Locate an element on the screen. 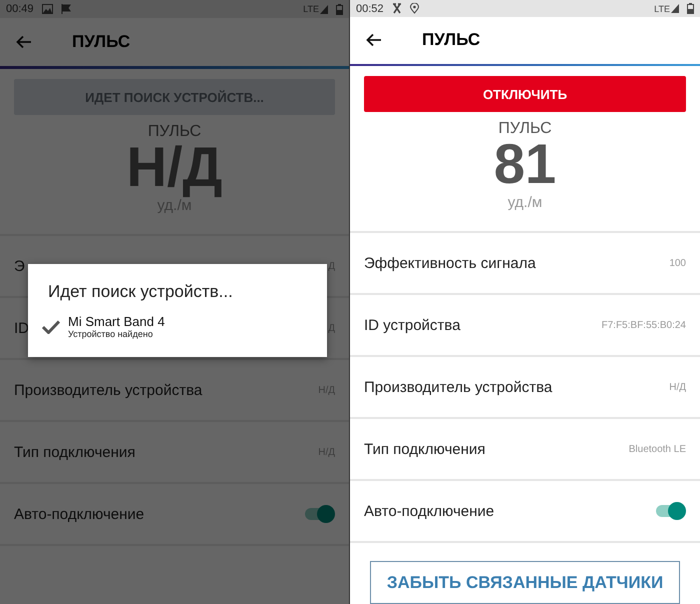  row-label: ID is located at coordinates (21, 328).